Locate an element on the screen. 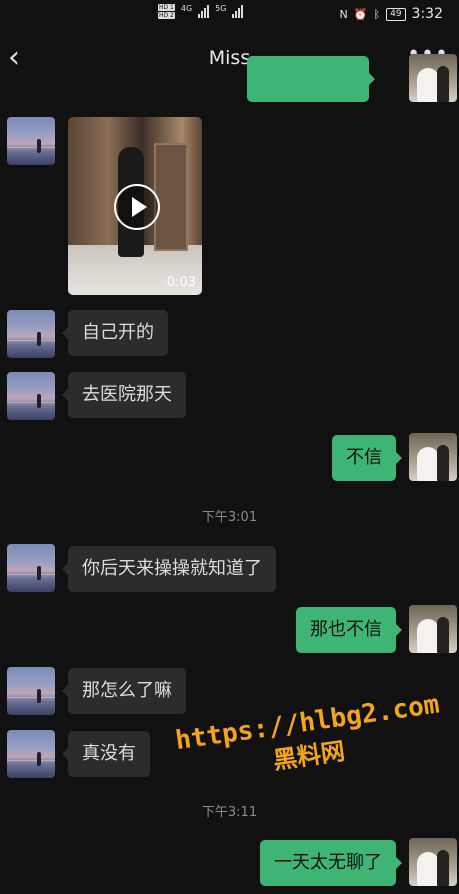 Image resolution: width=459 pixels, height=894 pixels. hd2-badge: HD 2 is located at coordinates (166, 15).